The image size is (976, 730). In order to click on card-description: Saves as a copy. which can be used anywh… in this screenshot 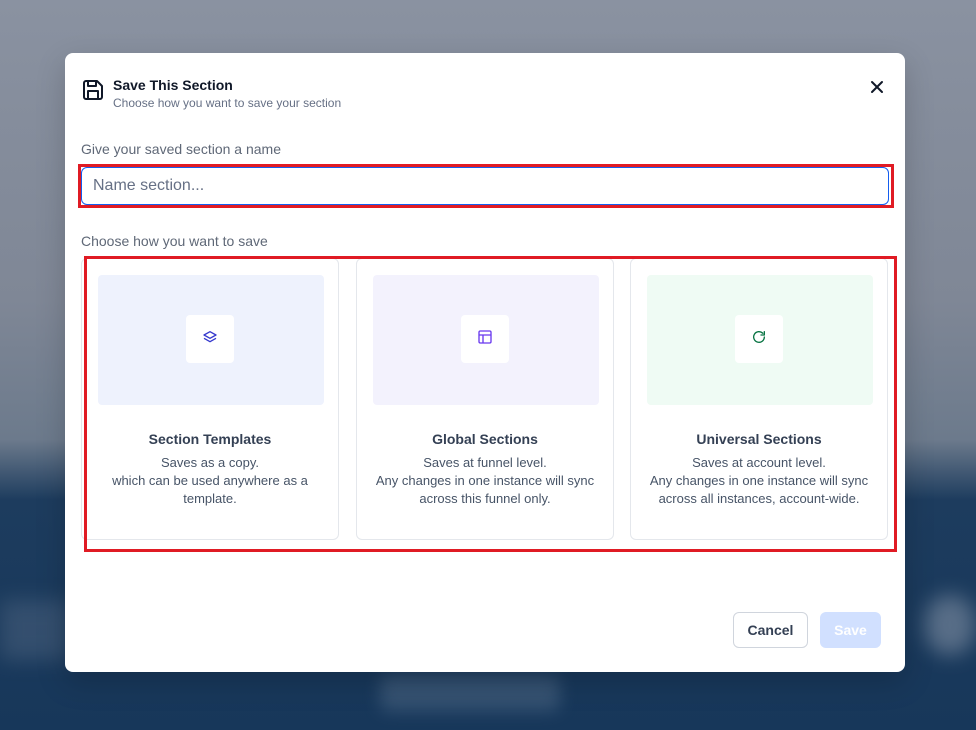, I will do `click(210, 481)`.